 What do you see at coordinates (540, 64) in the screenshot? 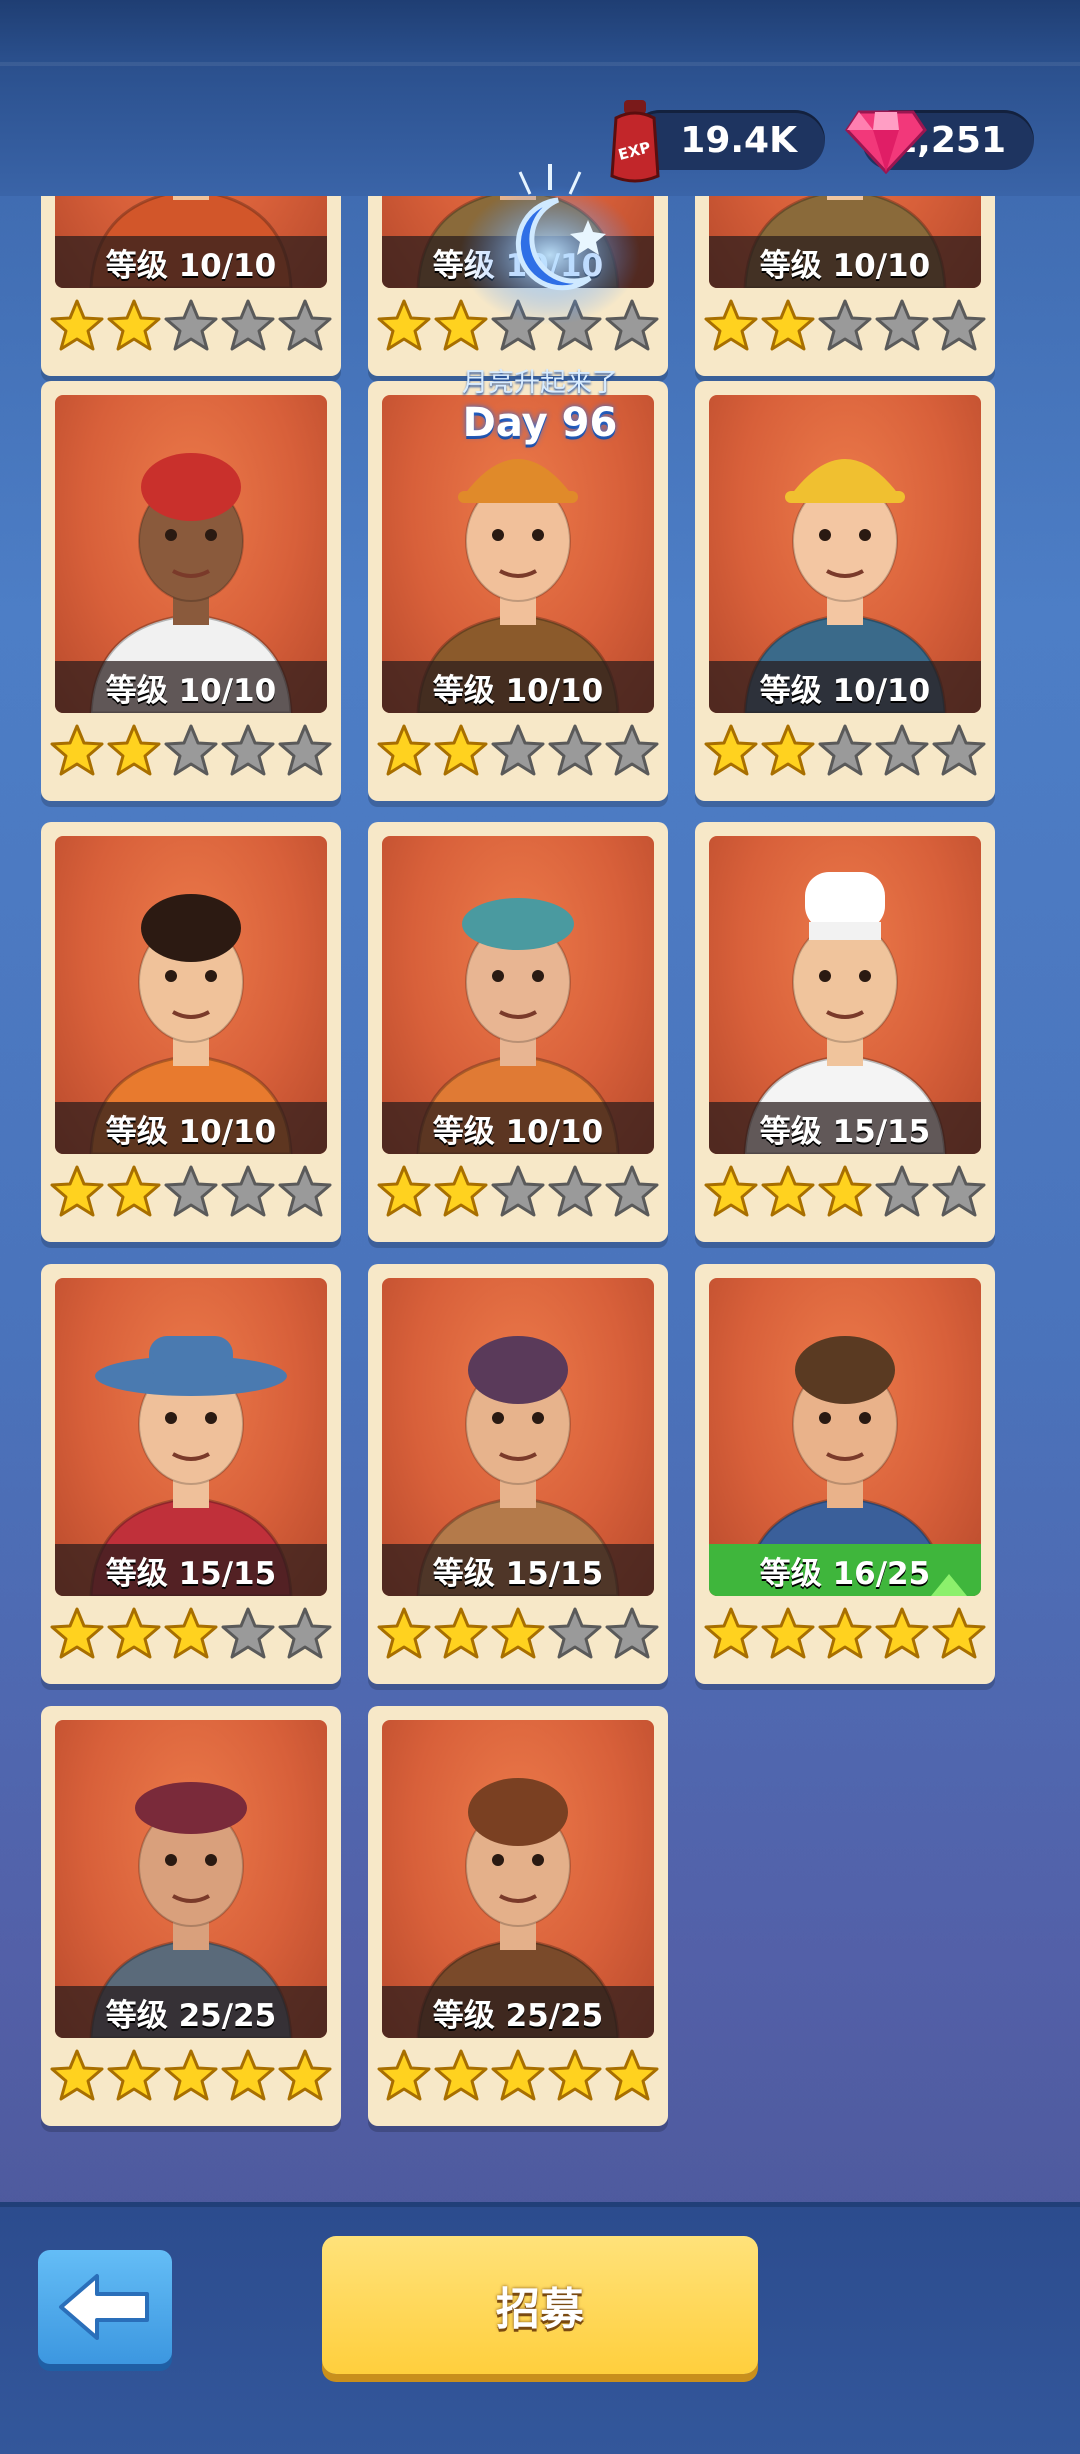
I see `top-bar-divider` at bounding box center [540, 64].